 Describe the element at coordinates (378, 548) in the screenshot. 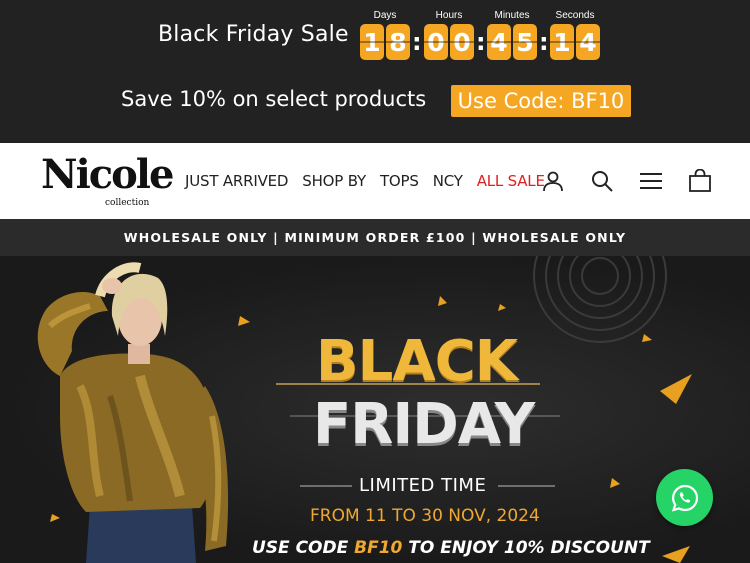

I see `hero-code-value: BF10` at that location.